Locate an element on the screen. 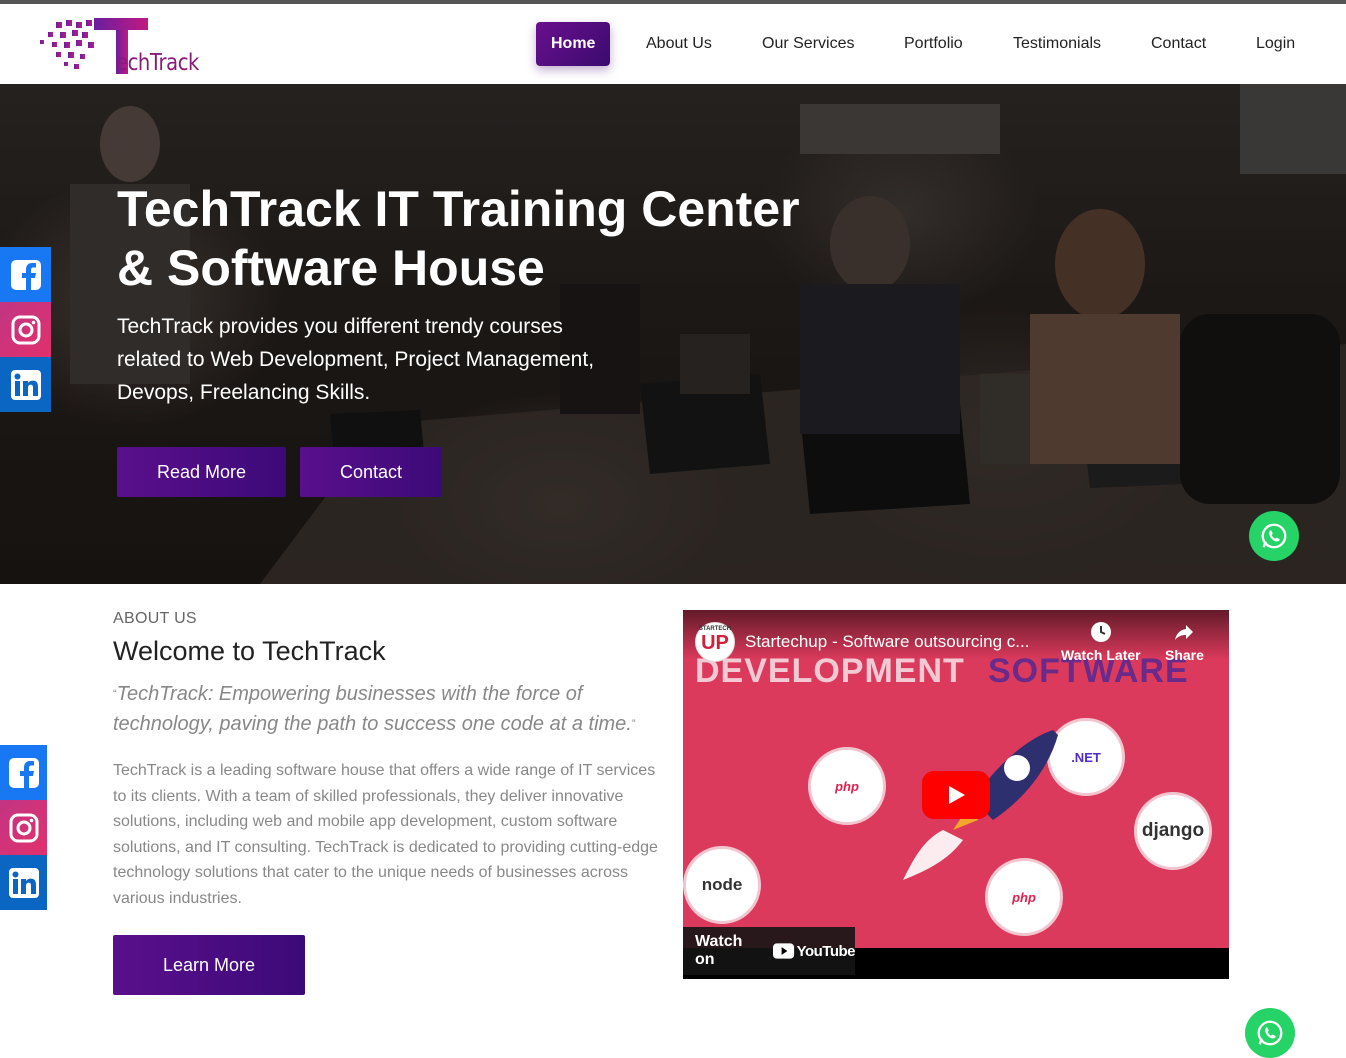 This screenshot has width=1346, height=1058. whatsapp-button-hero is located at coordinates (1274, 536).